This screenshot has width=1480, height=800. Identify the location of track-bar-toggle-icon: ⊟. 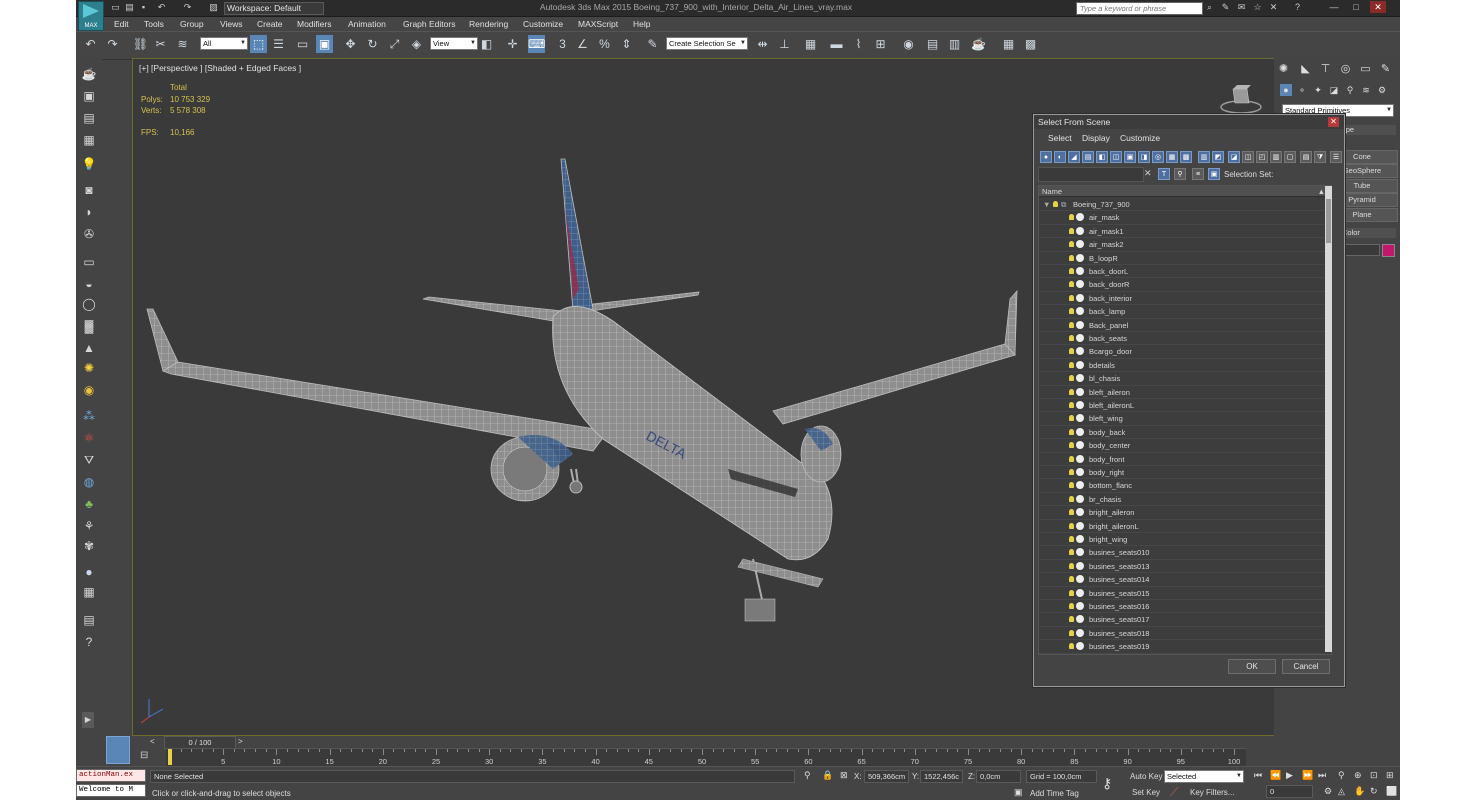
(144, 755).